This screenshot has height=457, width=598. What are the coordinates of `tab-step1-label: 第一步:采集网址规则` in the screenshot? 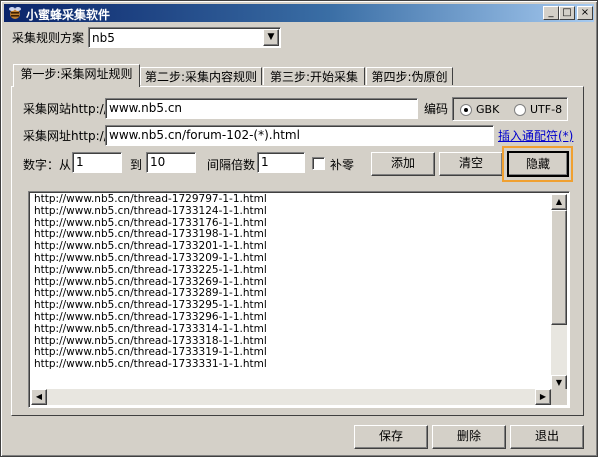 It's located at (76, 74).